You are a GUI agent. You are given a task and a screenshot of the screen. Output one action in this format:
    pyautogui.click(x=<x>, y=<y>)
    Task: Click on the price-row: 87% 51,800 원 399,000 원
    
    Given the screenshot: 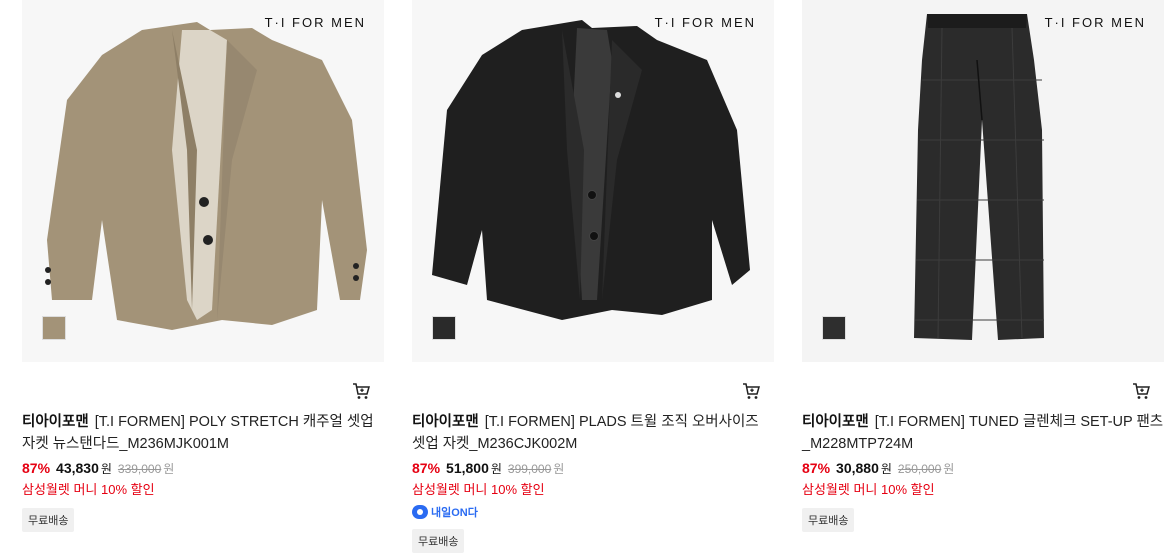 What is the action you would take?
    pyautogui.click(x=488, y=468)
    